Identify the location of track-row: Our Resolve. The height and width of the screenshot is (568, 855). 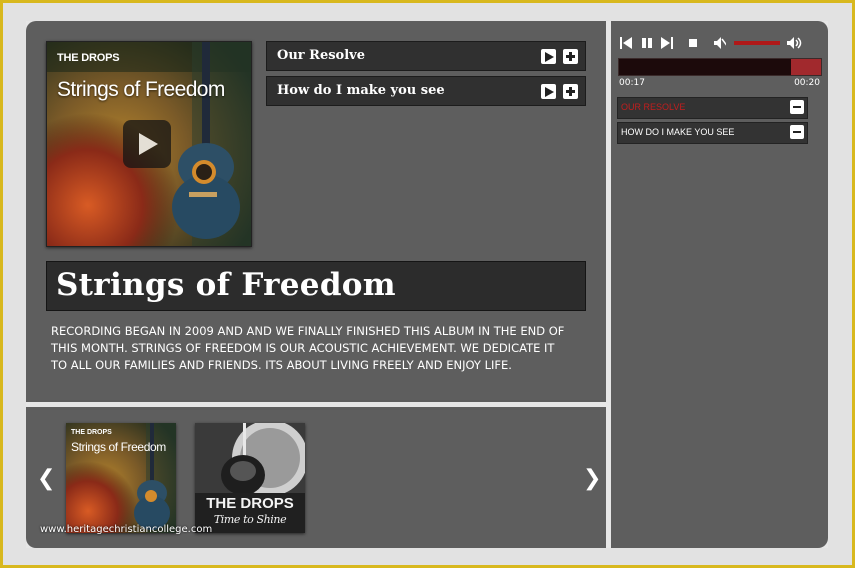
(426, 56).